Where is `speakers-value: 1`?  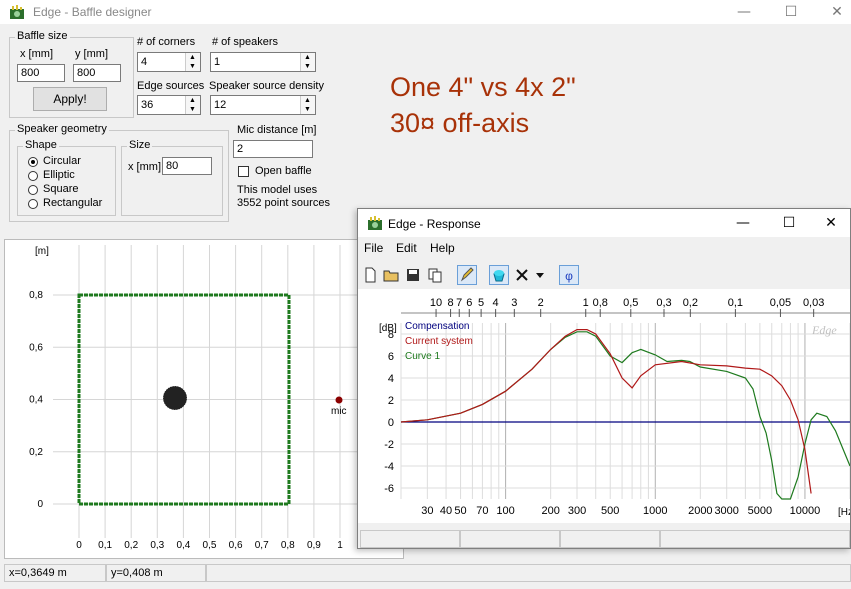 speakers-value: 1 is located at coordinates (217, 62).